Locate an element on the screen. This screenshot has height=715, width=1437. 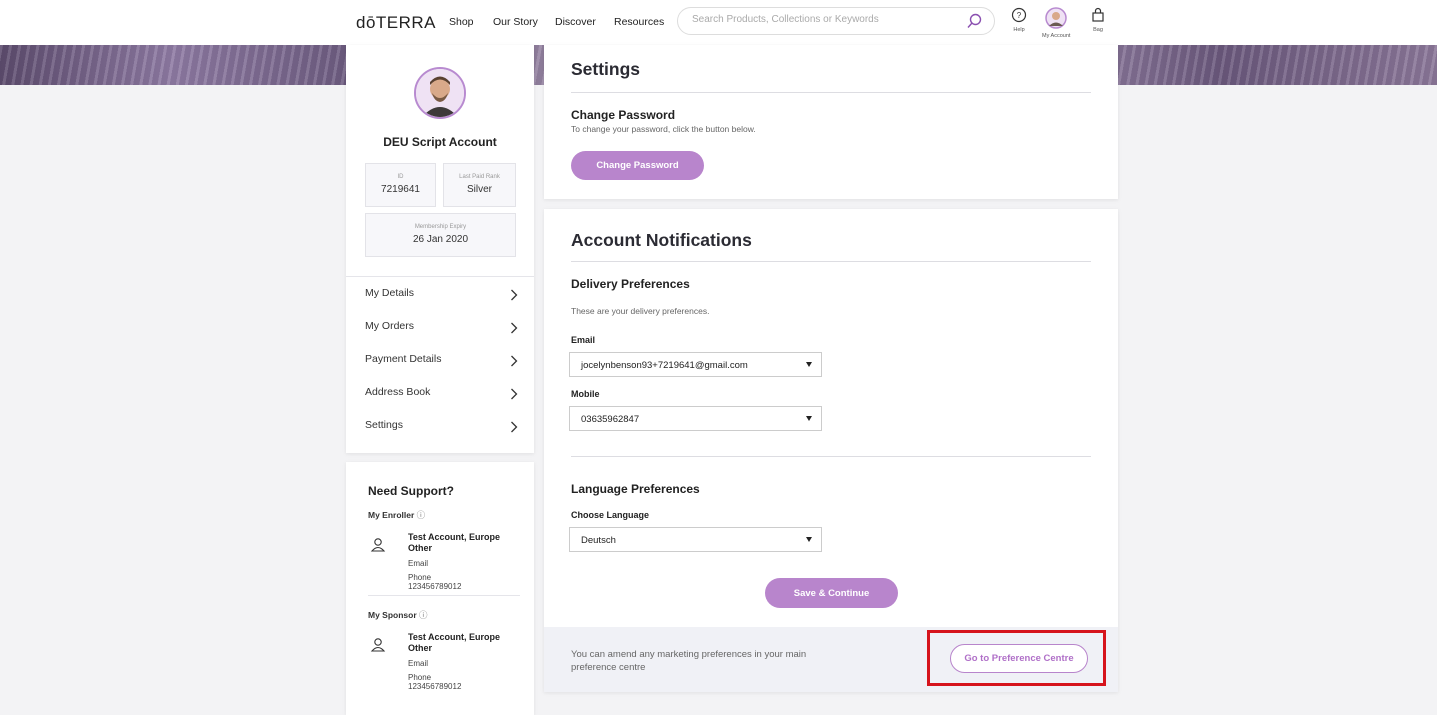
language-preferences-heading: Language Preferences is located at coordinates (635, 489).